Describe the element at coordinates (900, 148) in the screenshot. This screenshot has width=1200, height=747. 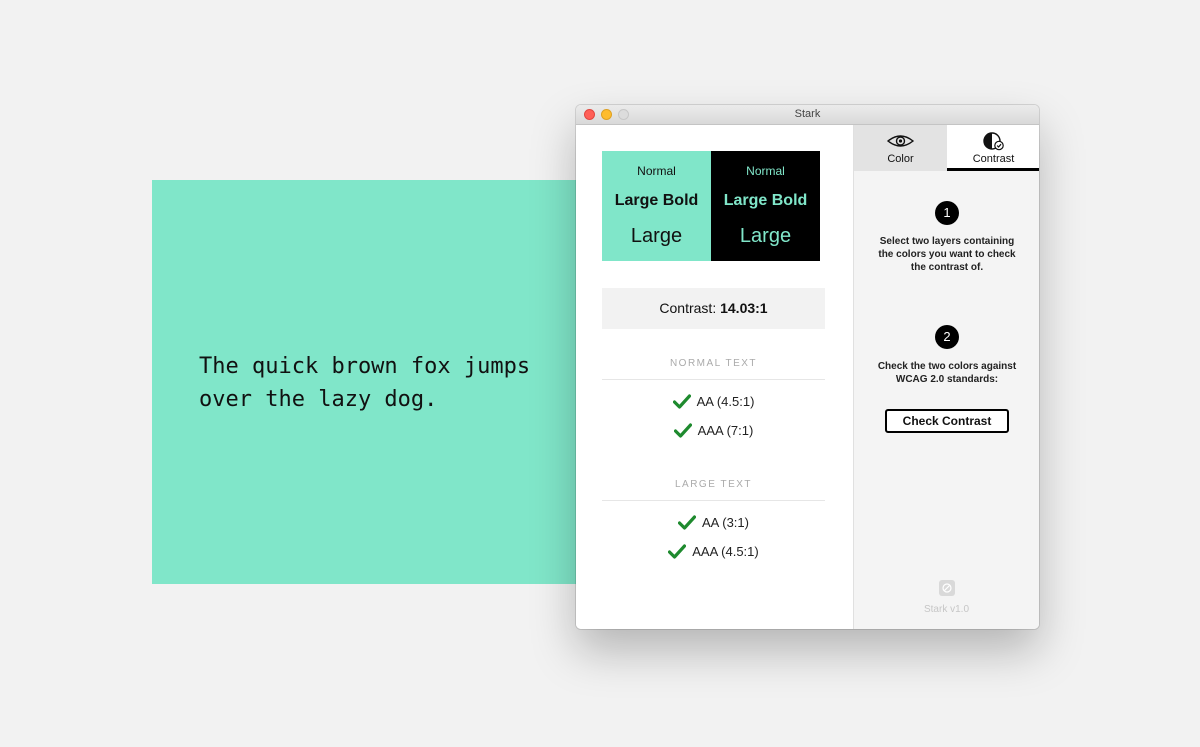
I see `tab-color: Color` at that location.